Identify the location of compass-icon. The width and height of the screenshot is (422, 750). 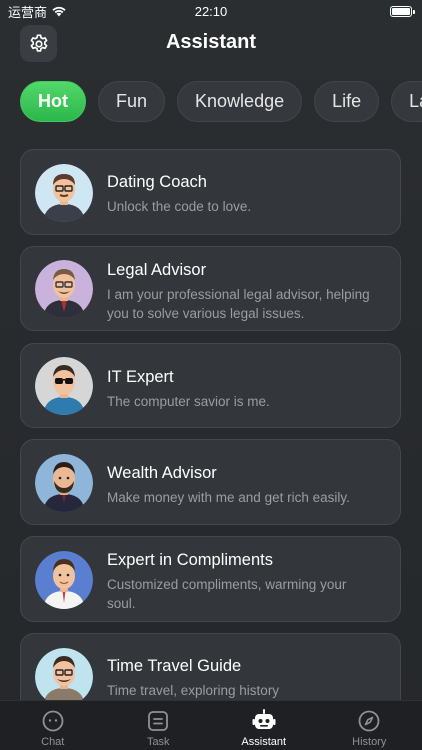
(369, 721).